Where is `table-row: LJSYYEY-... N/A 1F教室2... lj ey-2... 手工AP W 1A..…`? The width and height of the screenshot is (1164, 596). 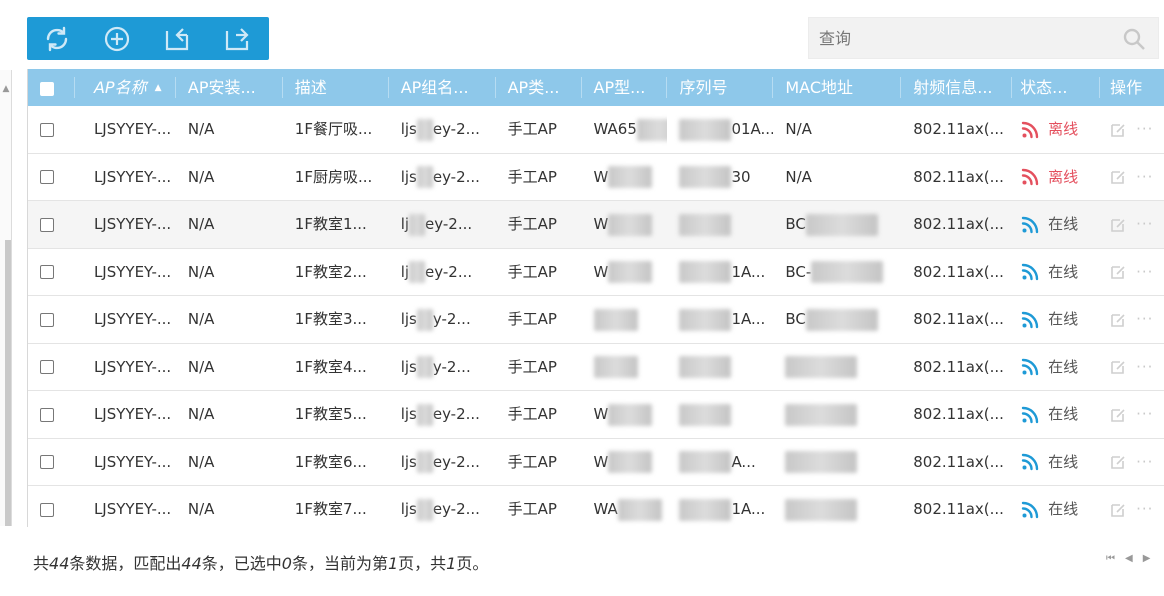 table-row: LJSYYEY-... N/A 1F教室2... lj ey-2... 手工AP W 1A..… is located at coordinates (596, 272).